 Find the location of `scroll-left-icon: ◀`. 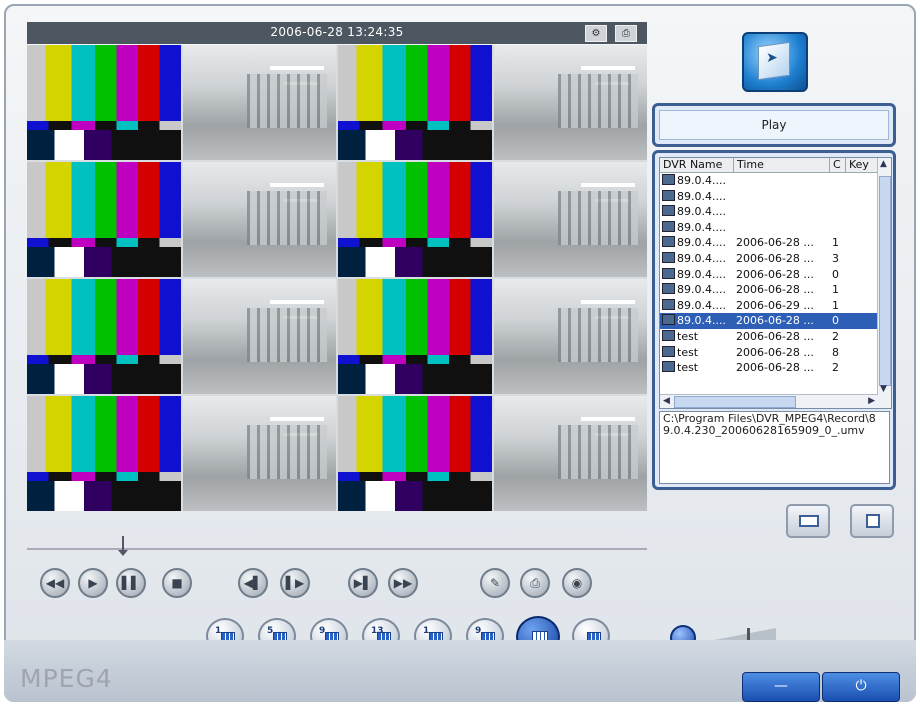

scroll-left-icon: ◀ is located at coordinates (666, 401).